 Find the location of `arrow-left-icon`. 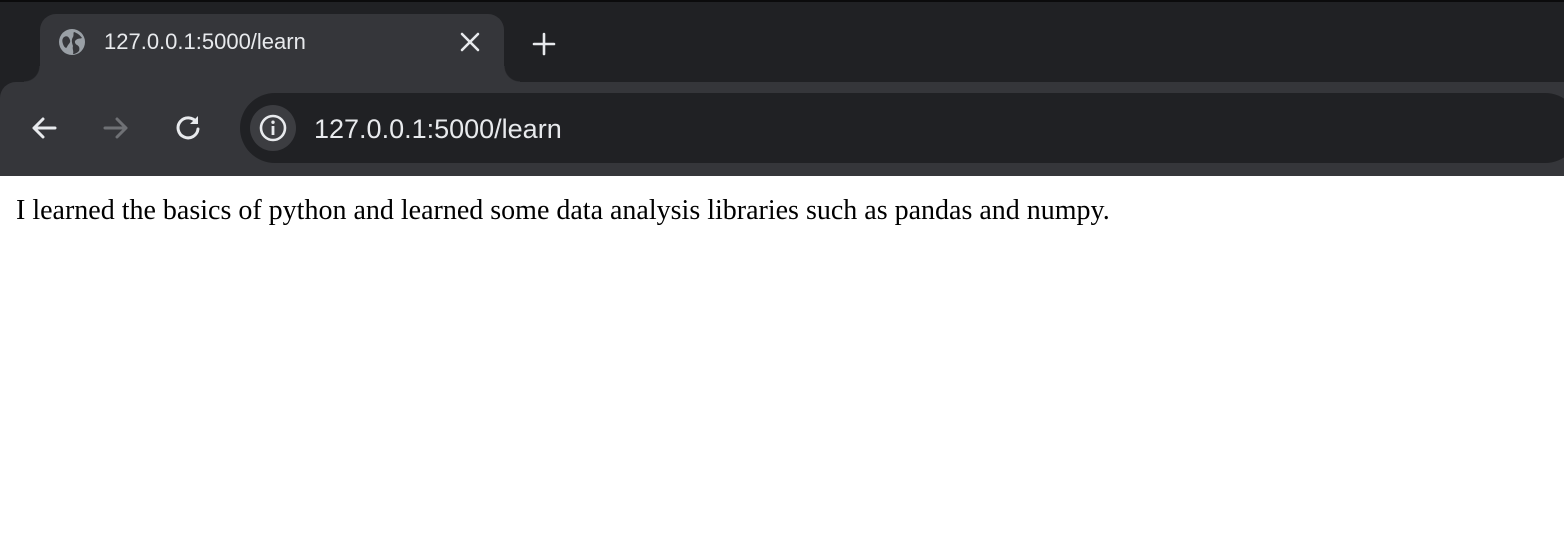

arrow-left-icon is located at coordinates (44, 128).